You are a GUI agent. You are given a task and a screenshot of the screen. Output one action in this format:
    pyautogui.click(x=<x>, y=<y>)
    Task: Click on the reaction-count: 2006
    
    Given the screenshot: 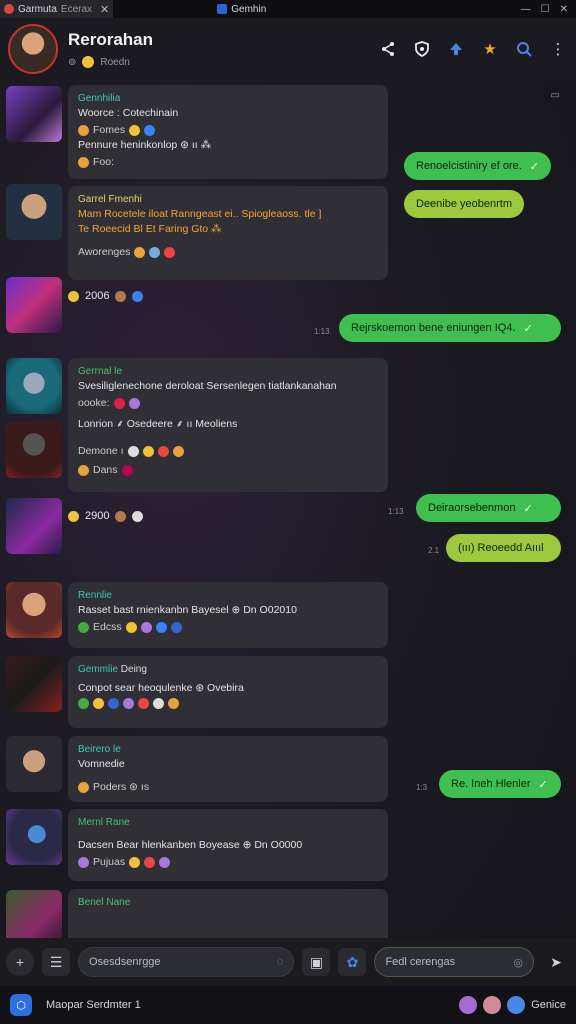 What is the action you would take?
    pyautogui.click(x=97, y=296)
    